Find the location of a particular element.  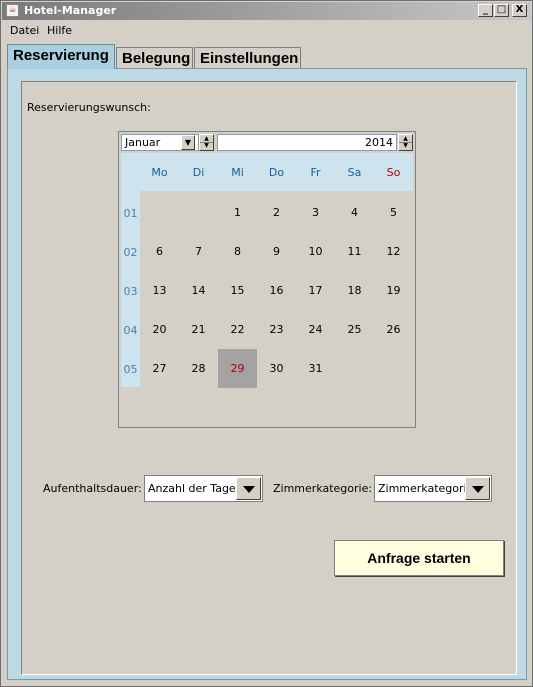

stay-duration-dropdown-button is located at coordinates (248, 488).